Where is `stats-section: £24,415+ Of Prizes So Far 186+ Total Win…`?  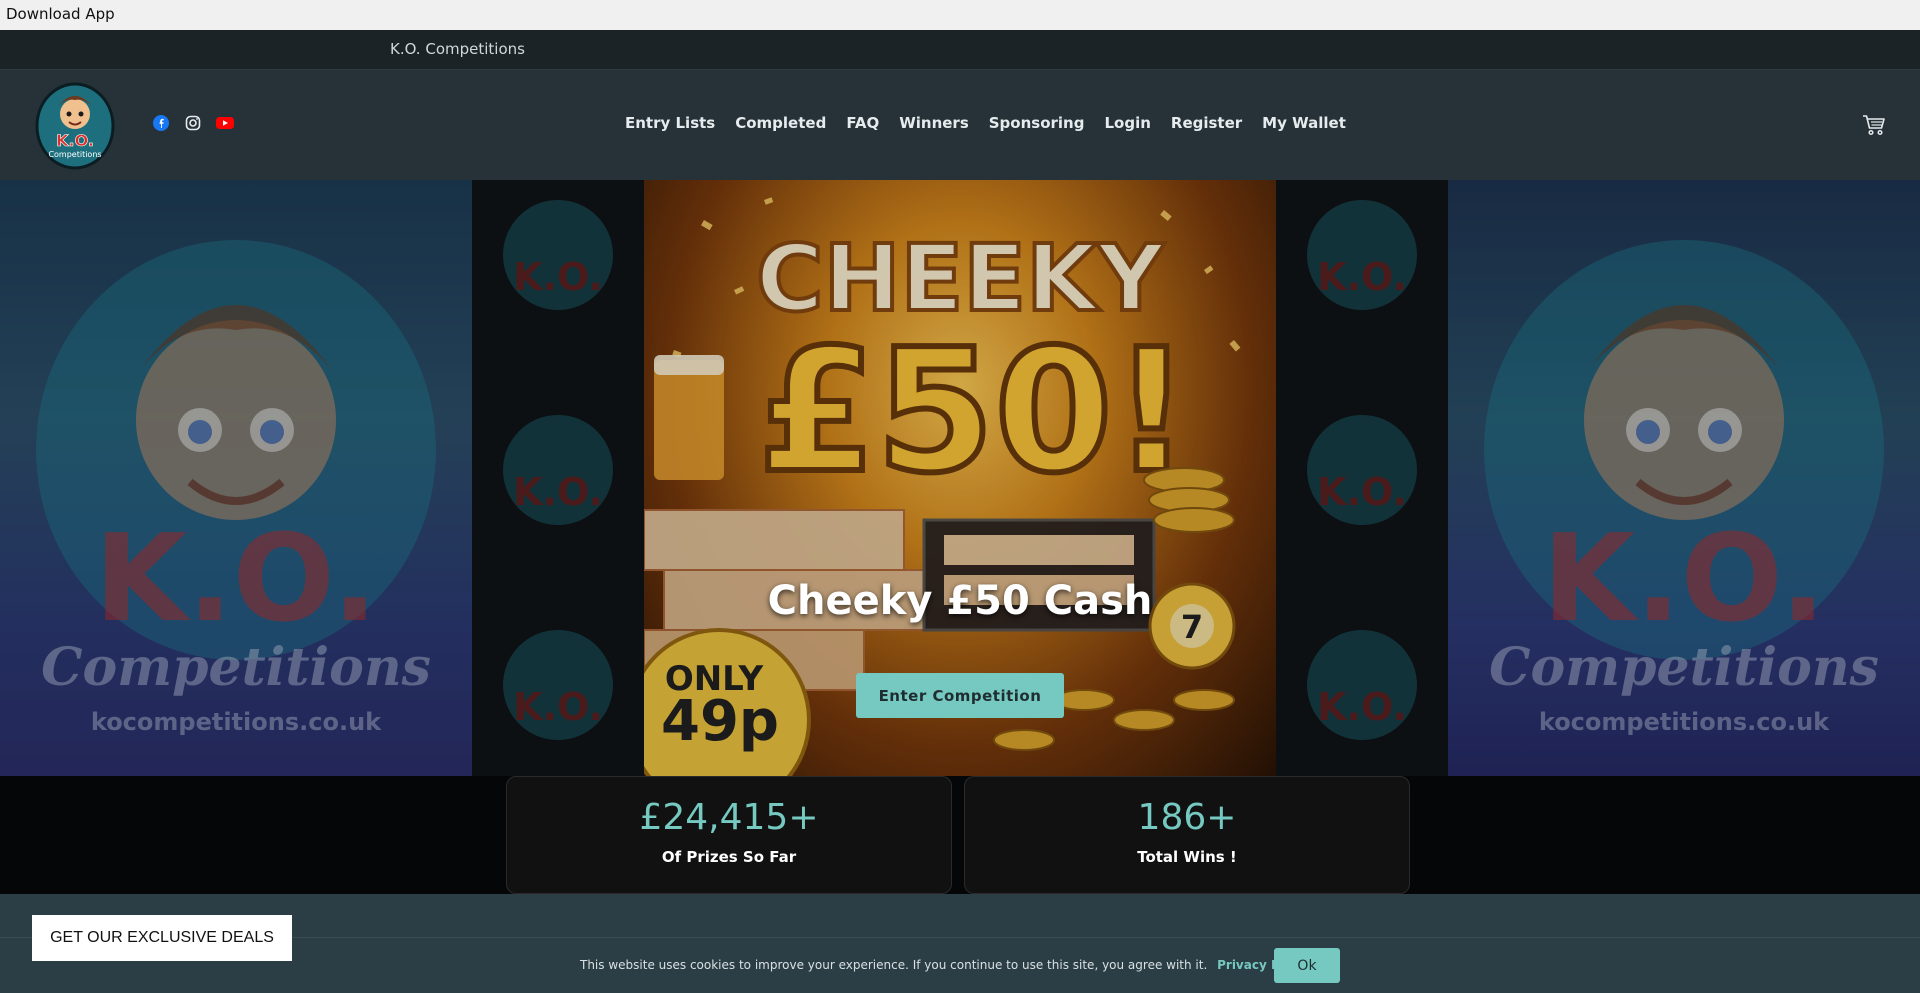
stats-section: £24,415+ Of Prizes So Far 186+ Total Win… is located at coordinates (960, 835).